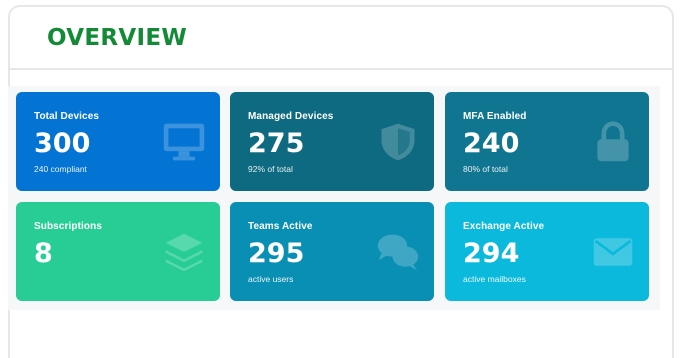 Image resolution: width=680 pixels, height=358 pixels. What do you see at coordinates (398, 142) in the screenshot?
I see `shield-icon` at bounding box center [398, 142].